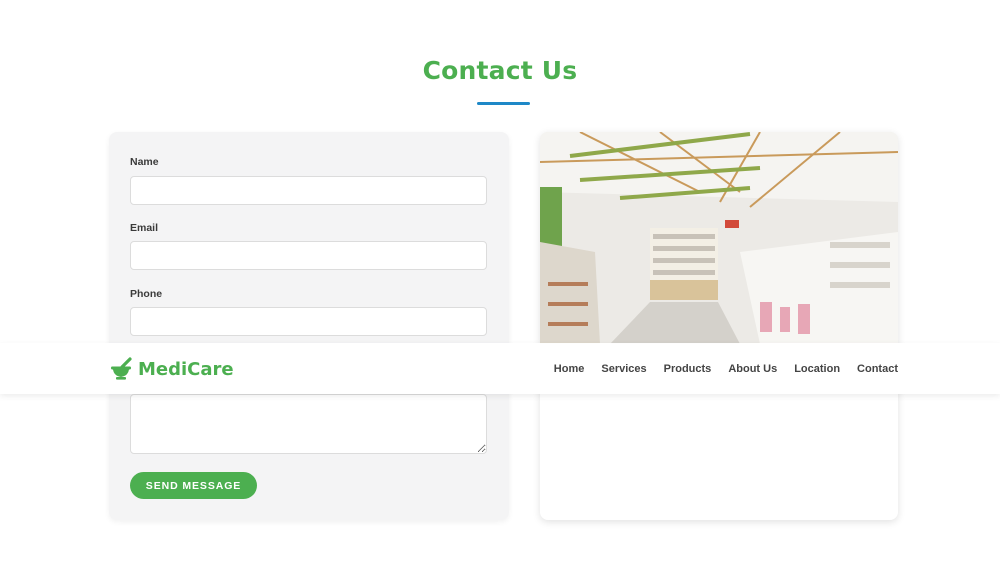  I want to click on mortar-pestle-icon, so click(121, 368).